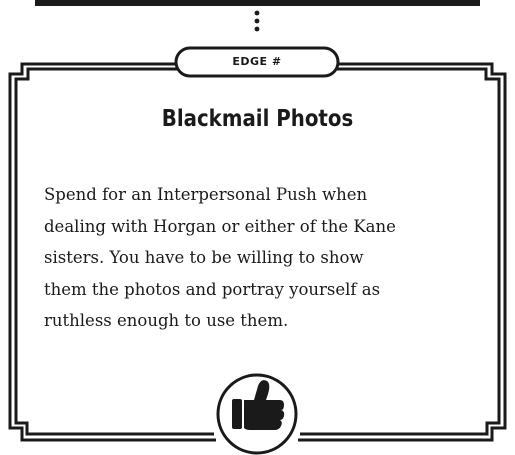 Image resolution: width=515 pixels, height=455 pixels. I want to click on body-line: Spend for an Interpersonal Push when, so click(206, 194).